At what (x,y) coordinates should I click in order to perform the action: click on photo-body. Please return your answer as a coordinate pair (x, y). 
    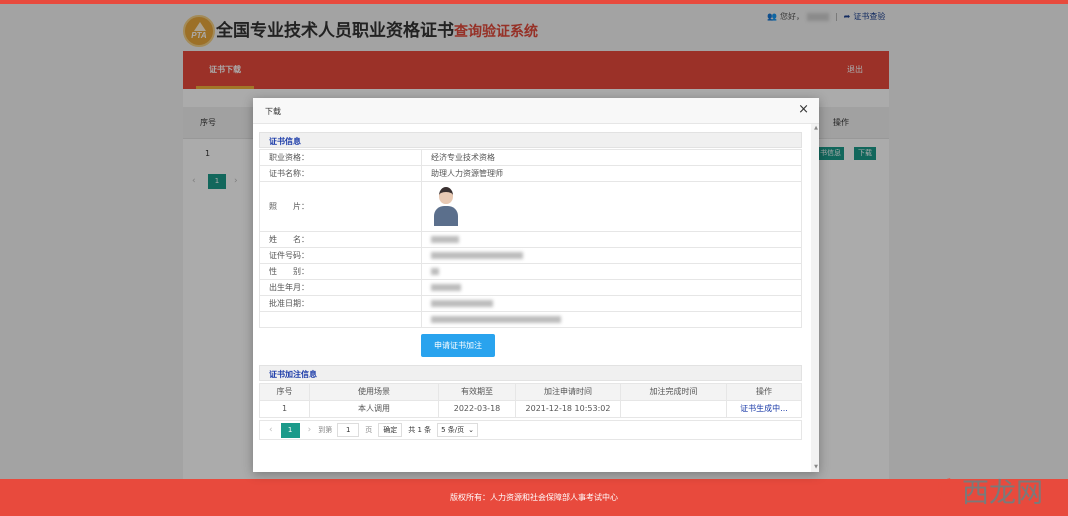
    Looking at the image, I should click on (446, 216).